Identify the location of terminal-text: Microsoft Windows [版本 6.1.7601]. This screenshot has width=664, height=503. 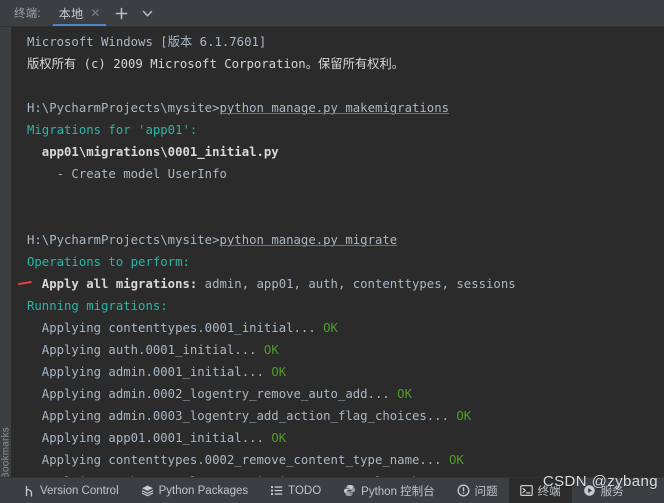
(147, 42).